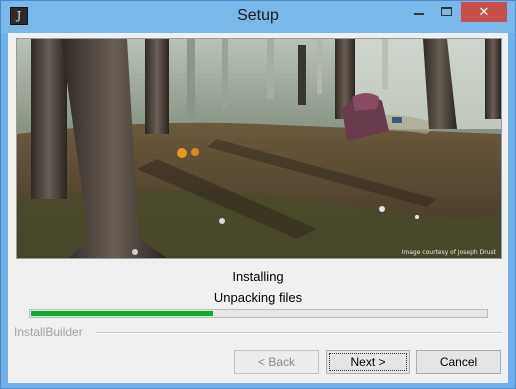  What do you see at coordinates (458, 362) in the screenshot?
I see `cancel-button: Cancel` at bounding box center [458, 362].